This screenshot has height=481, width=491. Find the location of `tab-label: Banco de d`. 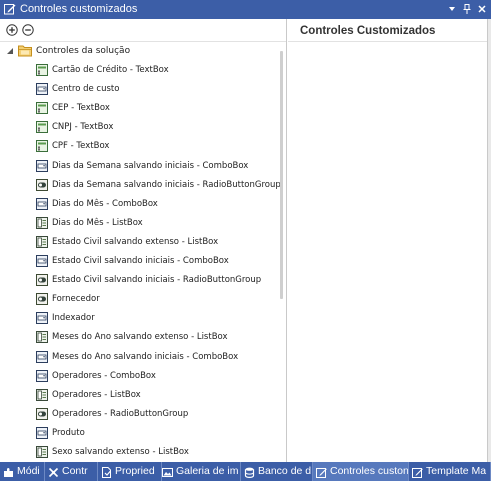

tab-label: Banco de d is located at coordinates (285, 471).